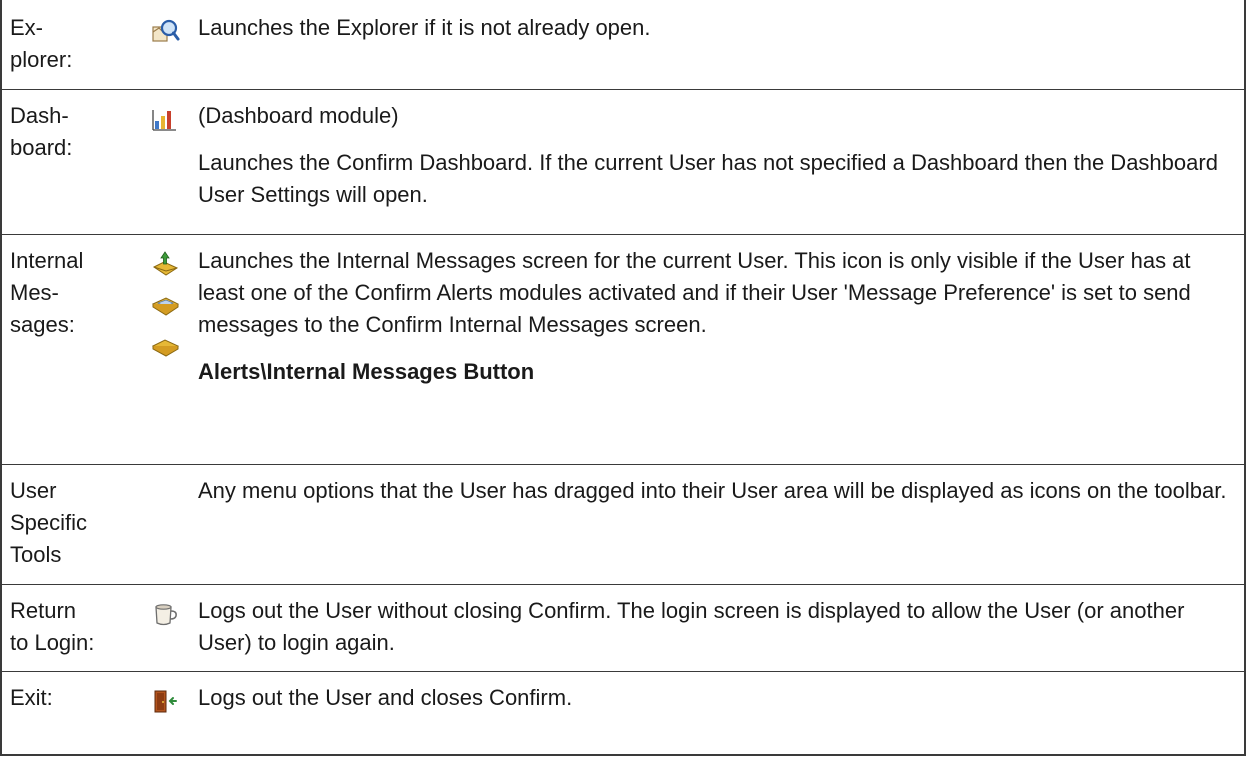 Image resolution: width=1256 pixels, height=759 pixels. I want to click on dashboard-icon, so click(165, 119).